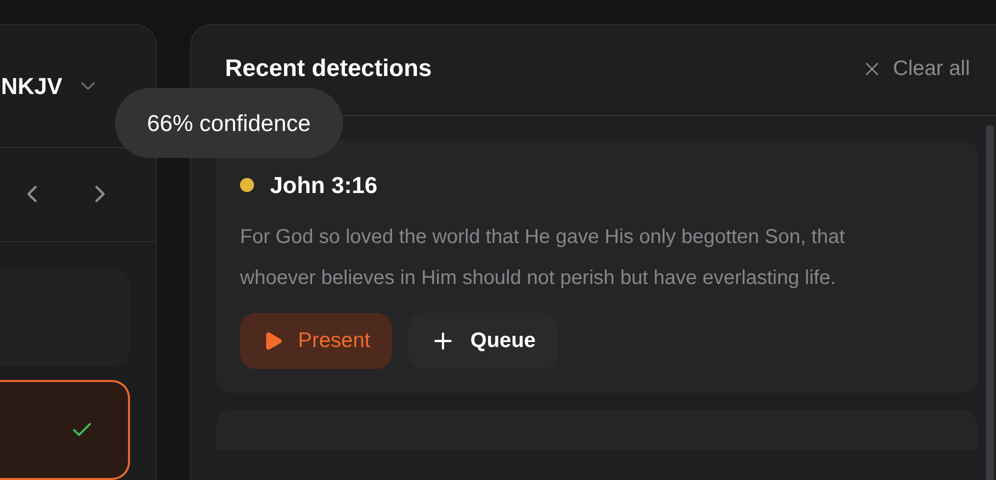 This screenshot has width=996, height=480. Describe the element at coordinates (483, 340) in the screenshot. I see `queue-button: Queue` at that location.